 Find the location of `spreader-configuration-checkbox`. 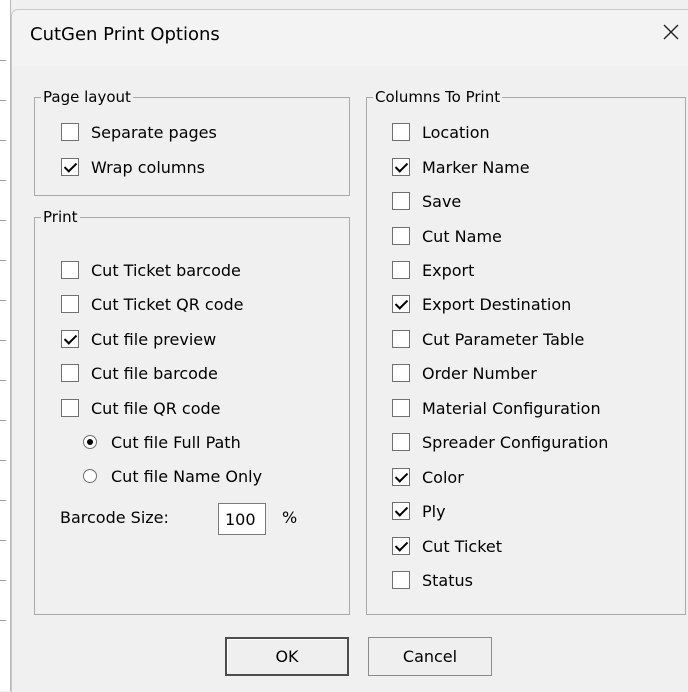

spreader-configuration-checkbox is located at coordinates (401, 442).